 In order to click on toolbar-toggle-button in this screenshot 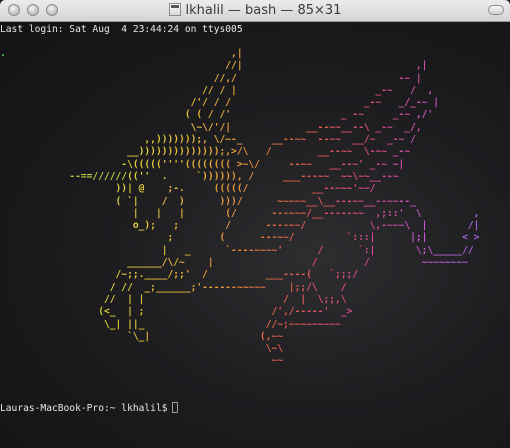, I will do `click(496, 10)`.